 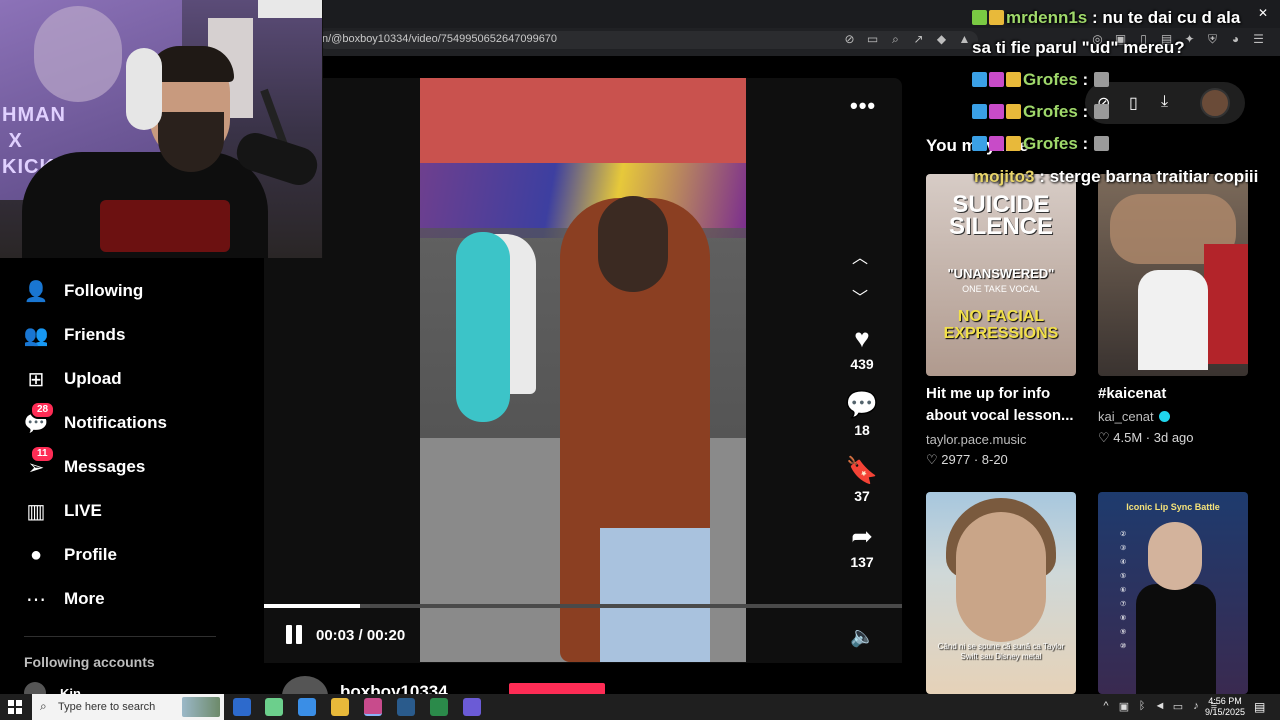 What do you see at coordinates (90, 554) in the screenshot?
I see `sidebar-item-label: Profile` at bounding box center [90, 554].